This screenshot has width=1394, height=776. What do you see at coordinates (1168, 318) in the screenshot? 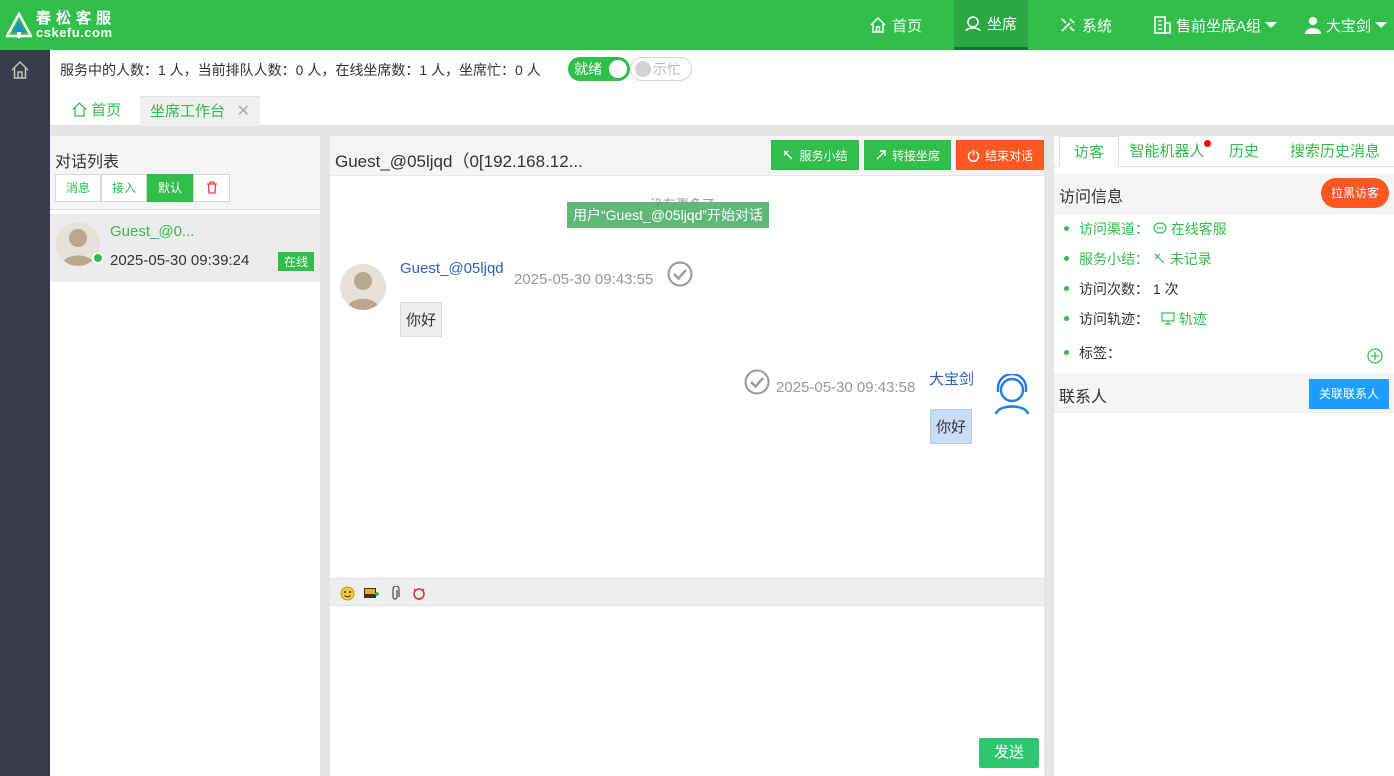
I see `trace-icon` at bounding box center [1168, 318].